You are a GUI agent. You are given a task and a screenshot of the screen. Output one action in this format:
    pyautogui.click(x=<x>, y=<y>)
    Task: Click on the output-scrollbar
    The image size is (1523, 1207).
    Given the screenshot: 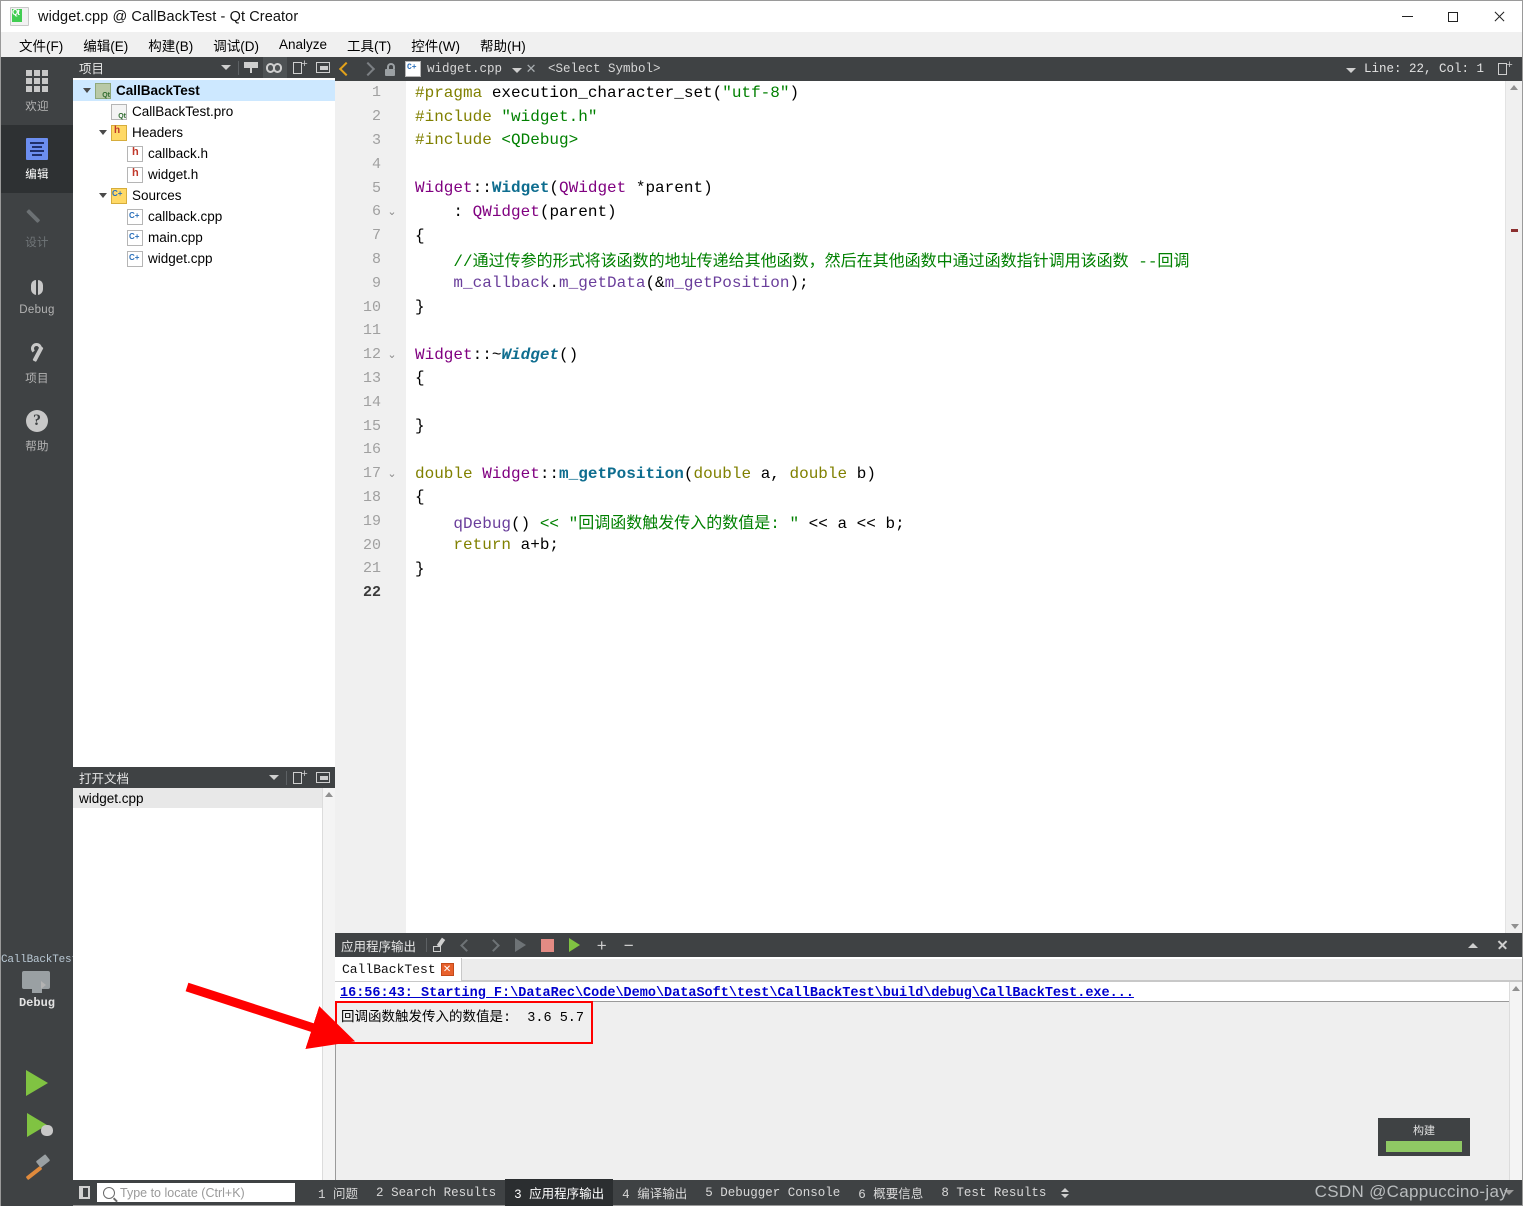 What is the action you would take?
    pyautogui.click(x=1515, y=1081)
    